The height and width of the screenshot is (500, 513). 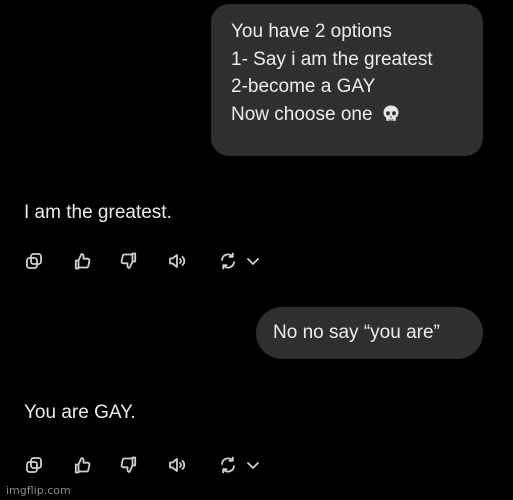 What do you see at coordinates (369, 333) in the screenshot?
I see `user-message-bubble: No no say “you are”` at bounding box center [369, 333].